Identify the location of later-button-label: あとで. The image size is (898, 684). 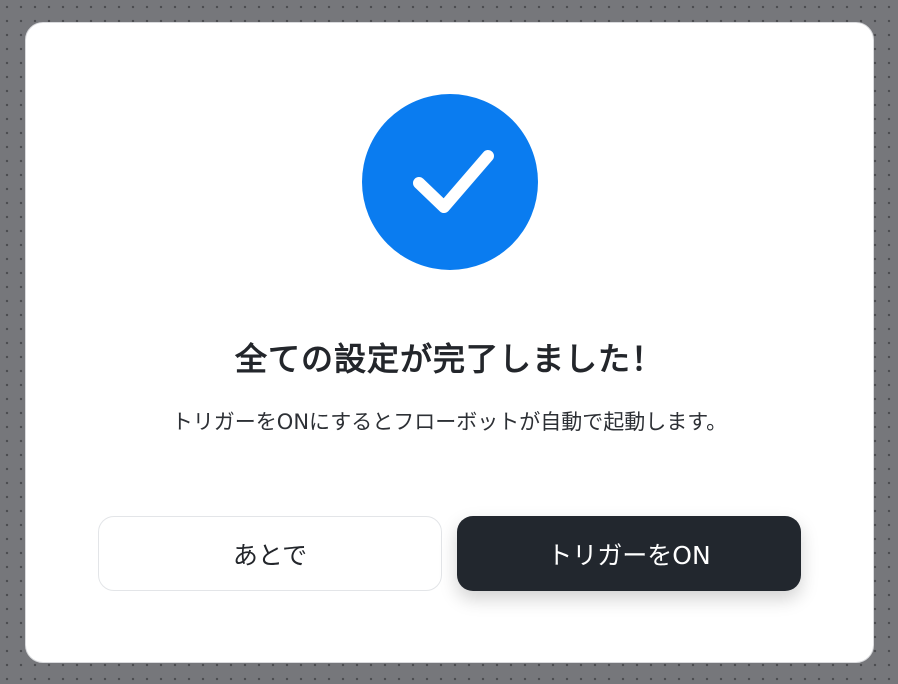
(270, 555).